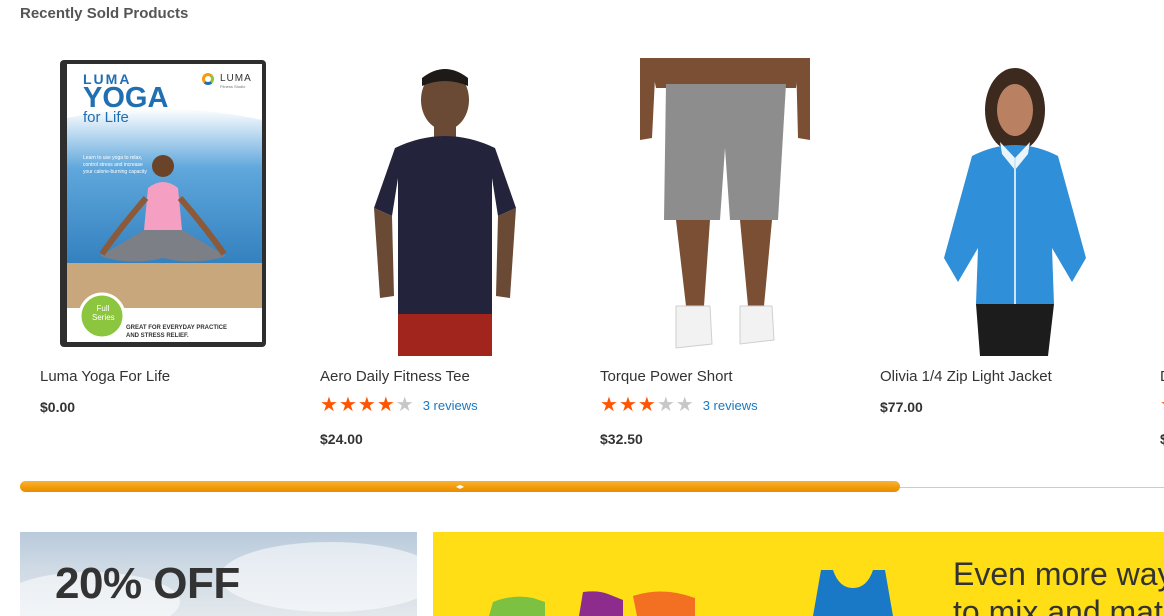 Image resolution: width=1164 pixels, height=616 pixels. What do you see at coordinates (1162, 258) in the screenshot?
I see `product-item: D ★ $` at bounding box center [1162, 258].